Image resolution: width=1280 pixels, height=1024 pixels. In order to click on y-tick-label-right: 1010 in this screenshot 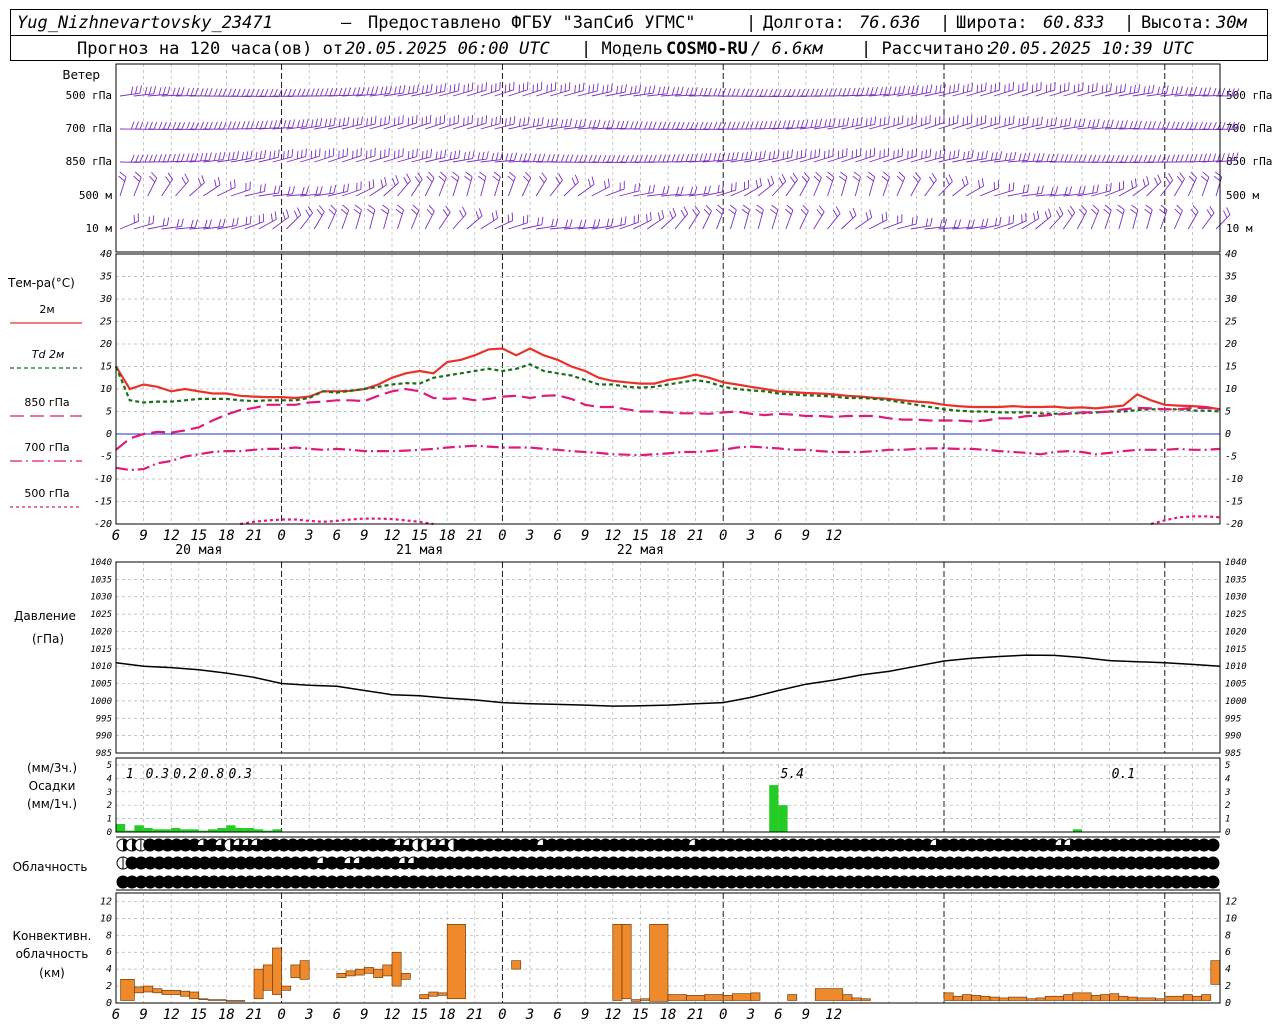, I will do `click(1236, 667)`.